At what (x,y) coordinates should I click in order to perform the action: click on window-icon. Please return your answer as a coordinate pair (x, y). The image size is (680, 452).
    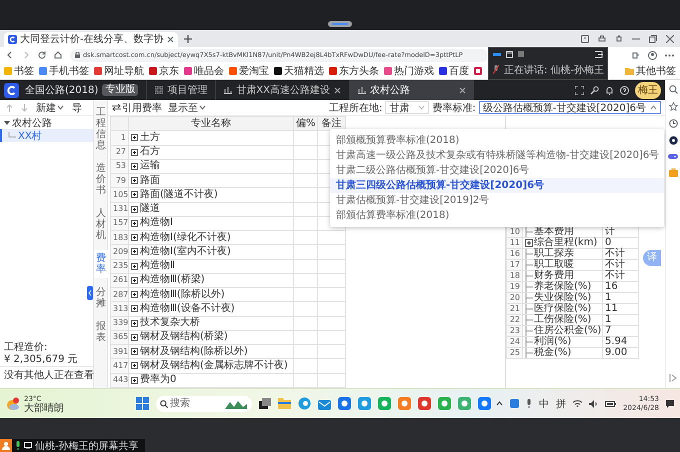
    Looking at the image, I should click on (585, 38).